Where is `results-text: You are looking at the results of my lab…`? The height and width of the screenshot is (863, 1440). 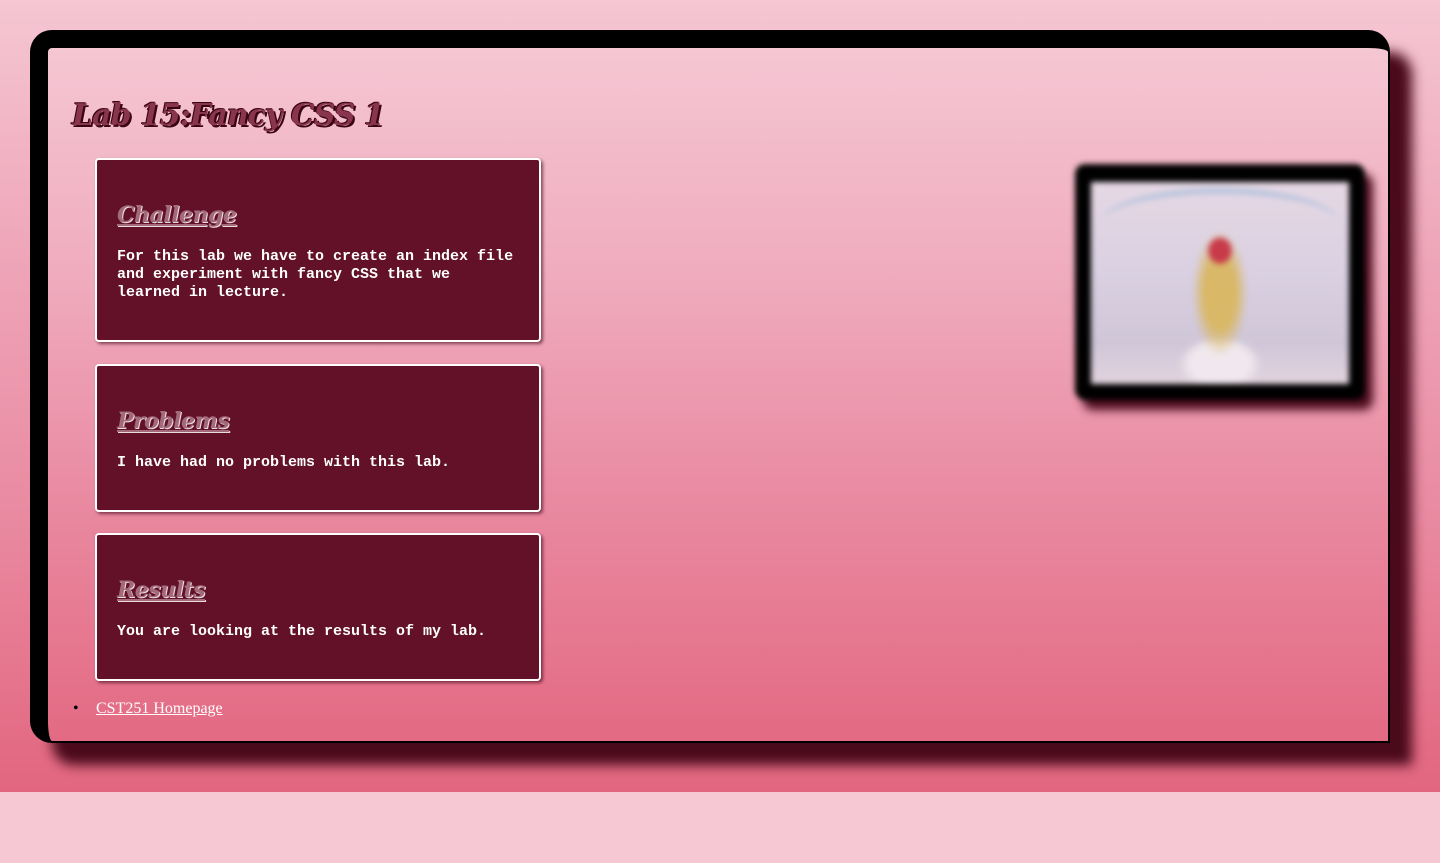 results-text: You are looking at the results of my lab… is located at coordinates (302, 631).